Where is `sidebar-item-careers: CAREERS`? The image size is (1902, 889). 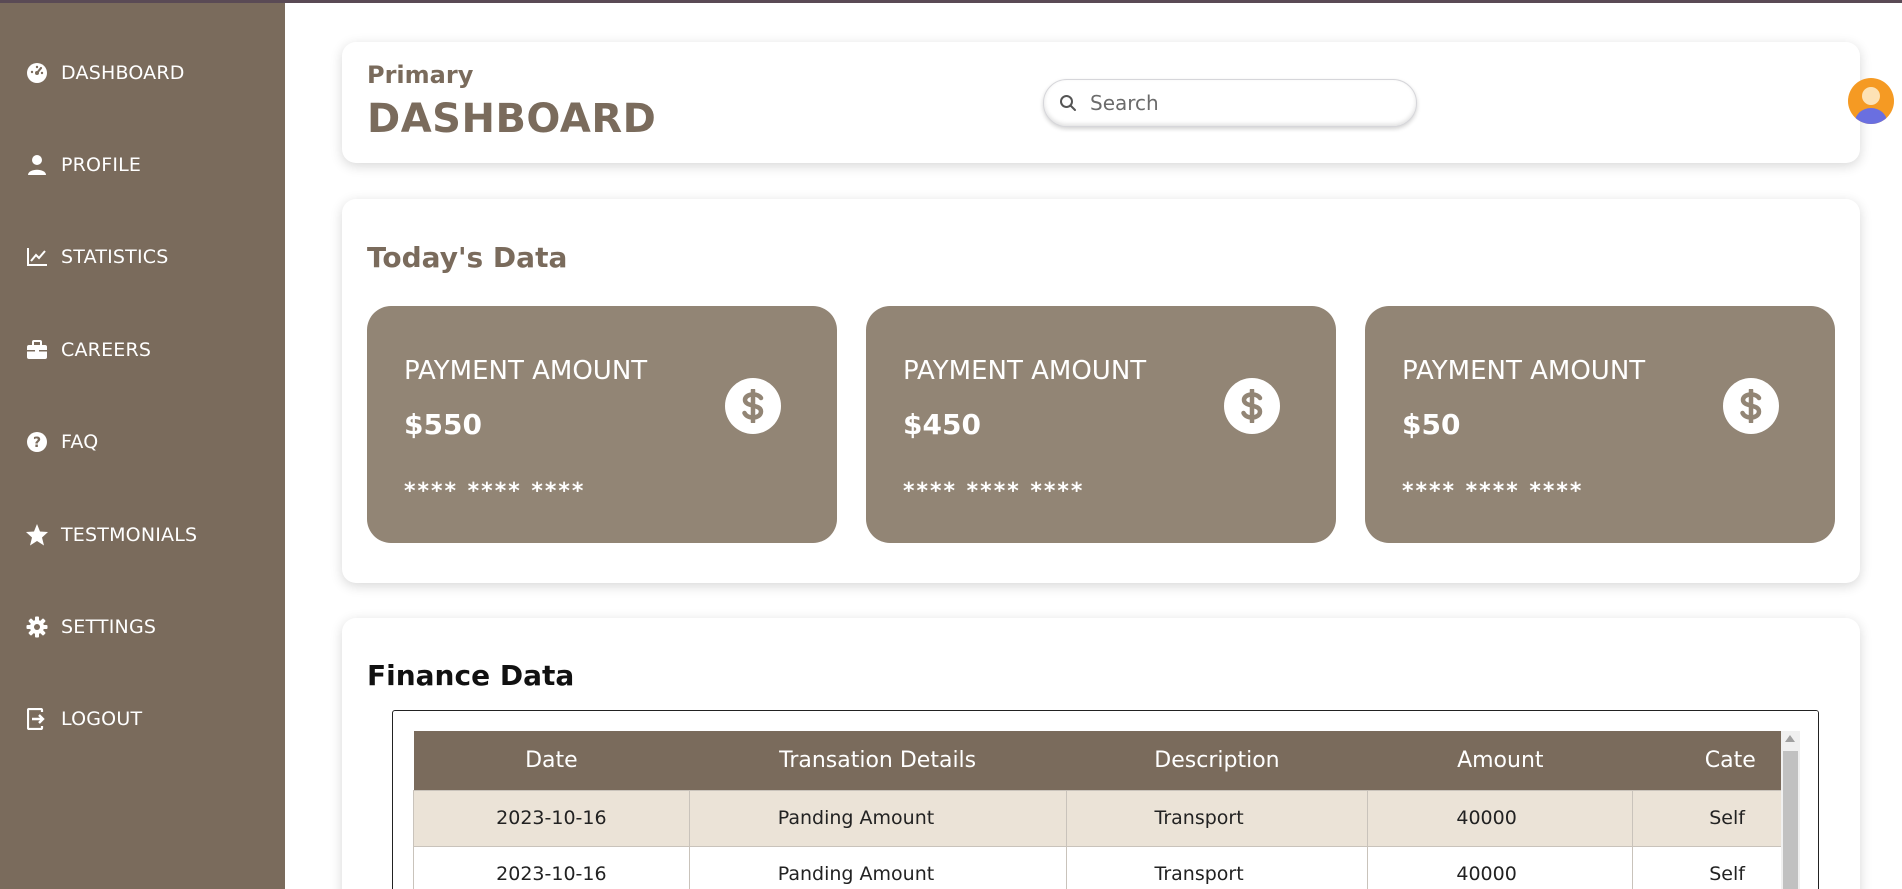 sidebar-item-careers: CAREERS is located at coordinates (142, 350).